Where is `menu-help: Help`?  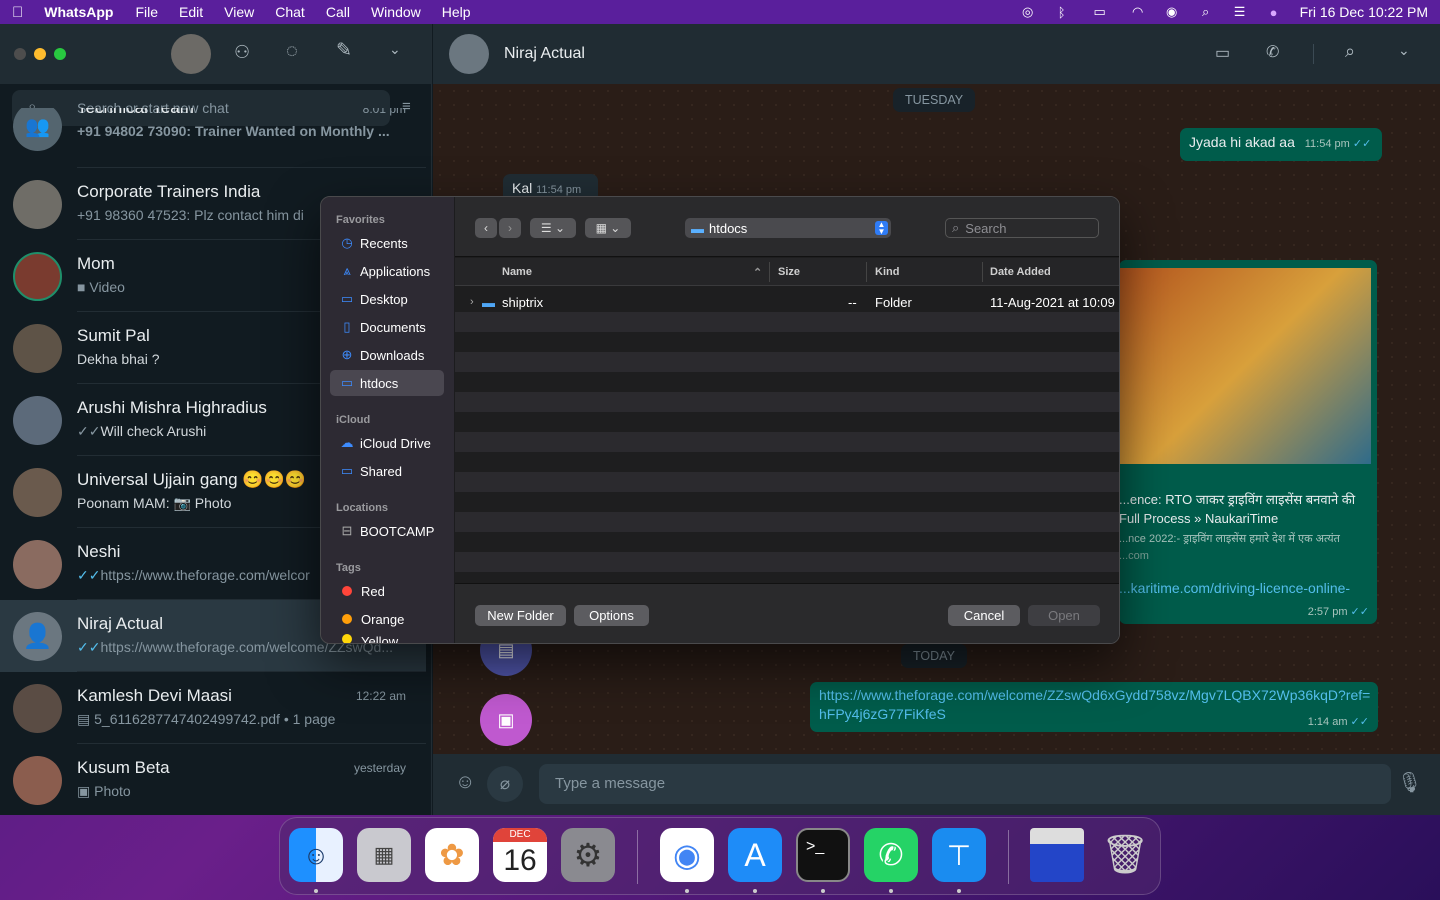 menu-help: Help is located at coordinates (456, 12).